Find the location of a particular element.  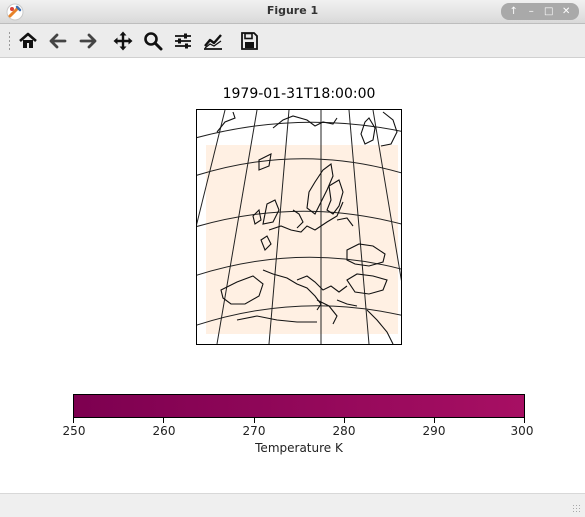

arrow-right-icon is located at coordinates (88, 41).